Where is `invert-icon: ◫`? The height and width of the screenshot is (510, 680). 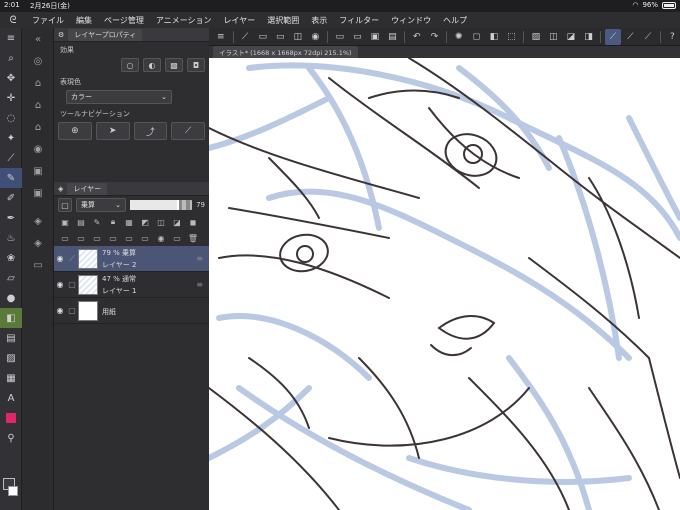
invert-icon: ◫ is located at coordinates (554, 37).